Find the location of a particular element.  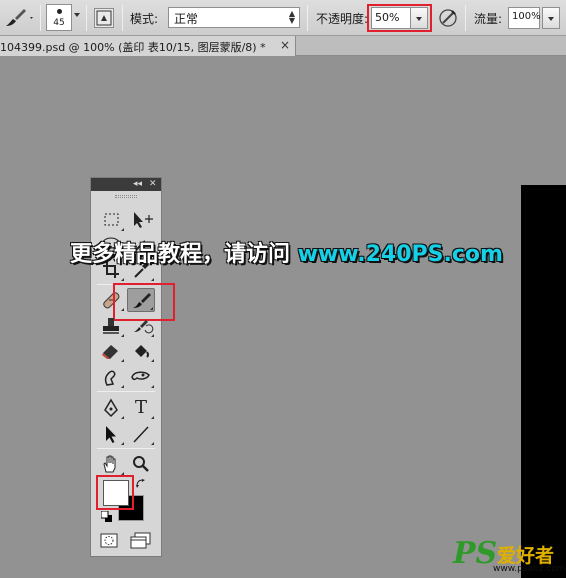

opacity-highlight is located at coordinates (399, 18).